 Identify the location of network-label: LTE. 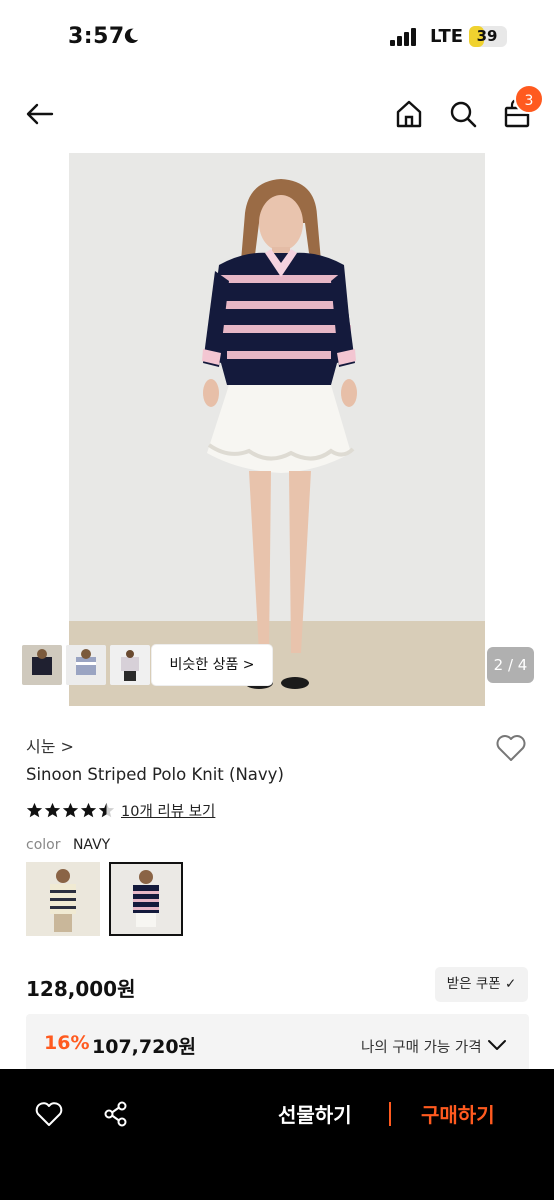
(447, 36).